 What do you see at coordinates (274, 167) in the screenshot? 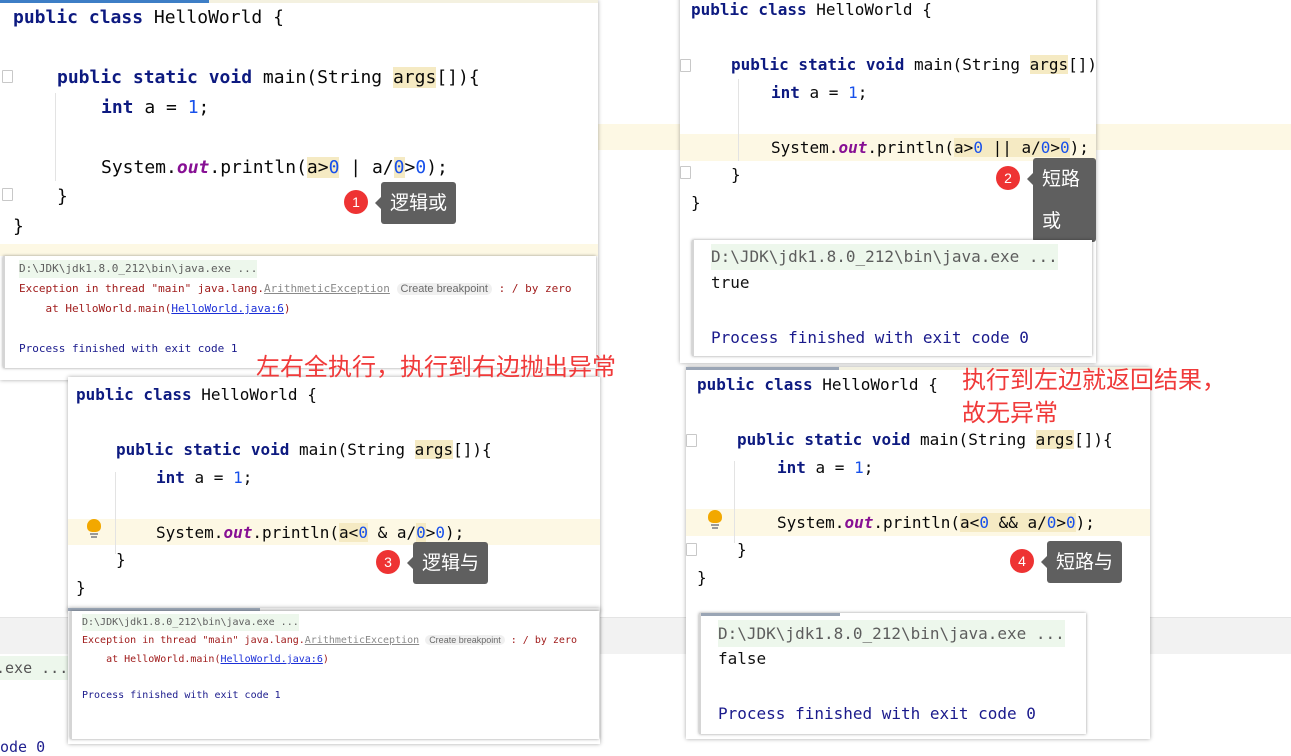
I see `code-line-println: System.out.println(a>0 | a/0>0);` at bounding box center [274, 167].